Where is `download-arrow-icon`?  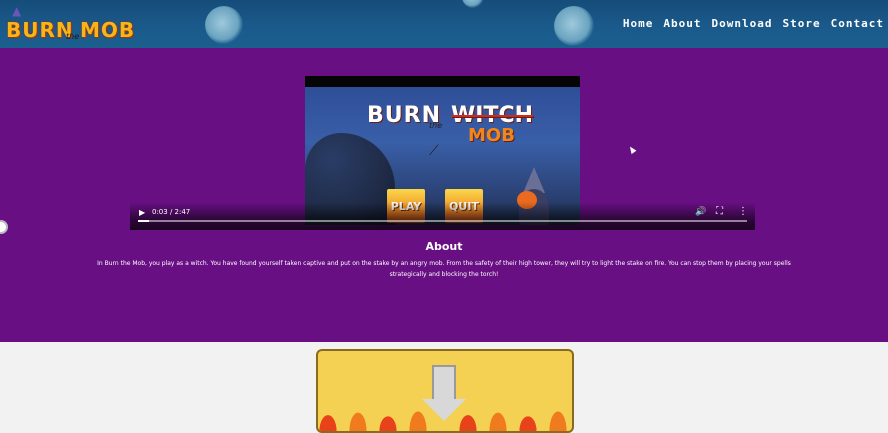
download-arrow-icon is located at coordinates (444, 383).